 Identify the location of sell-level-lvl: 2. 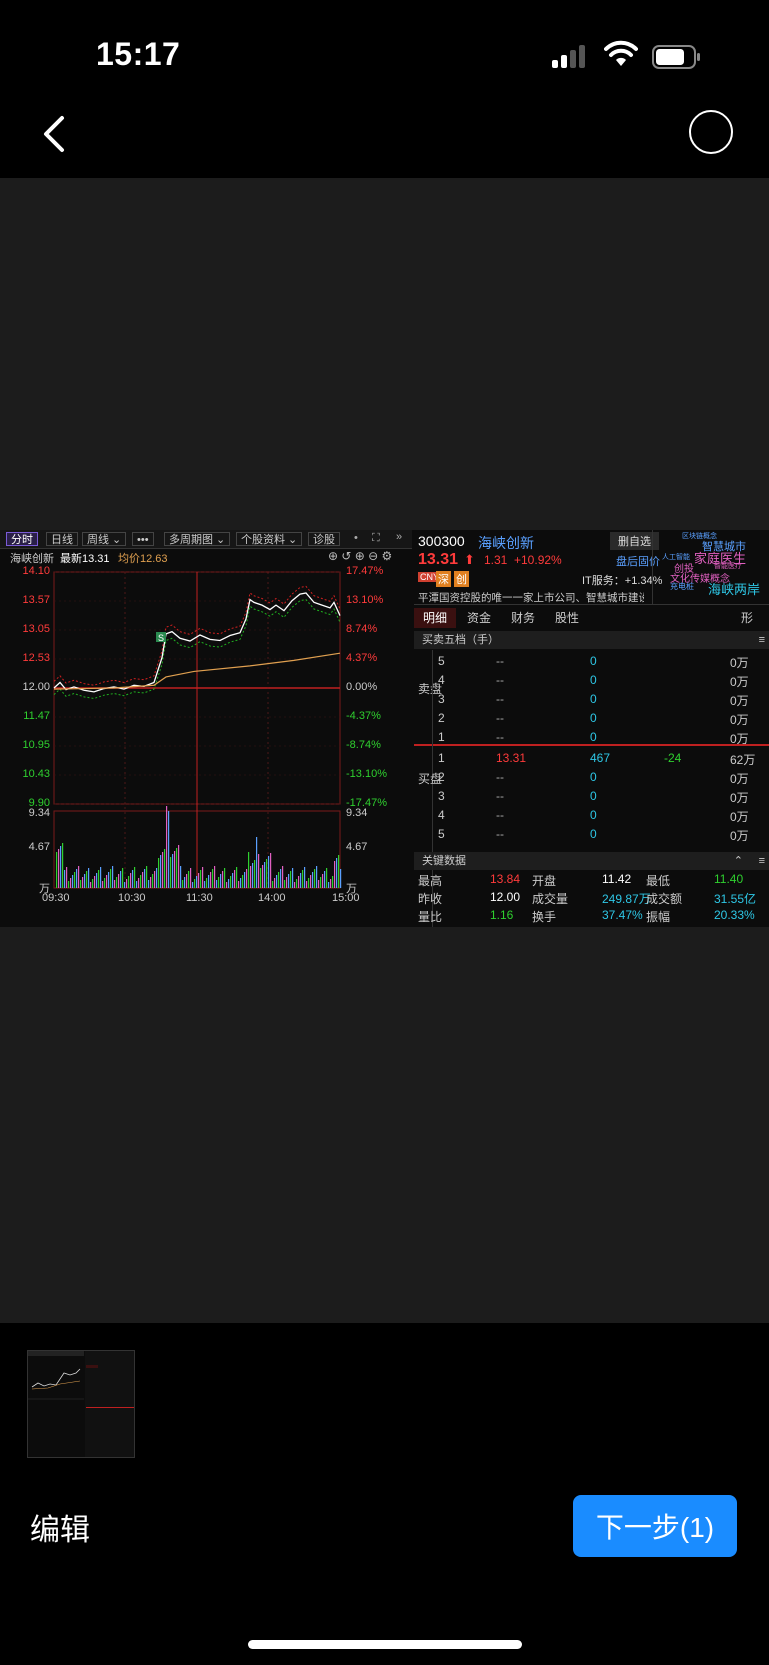
(441, 718).